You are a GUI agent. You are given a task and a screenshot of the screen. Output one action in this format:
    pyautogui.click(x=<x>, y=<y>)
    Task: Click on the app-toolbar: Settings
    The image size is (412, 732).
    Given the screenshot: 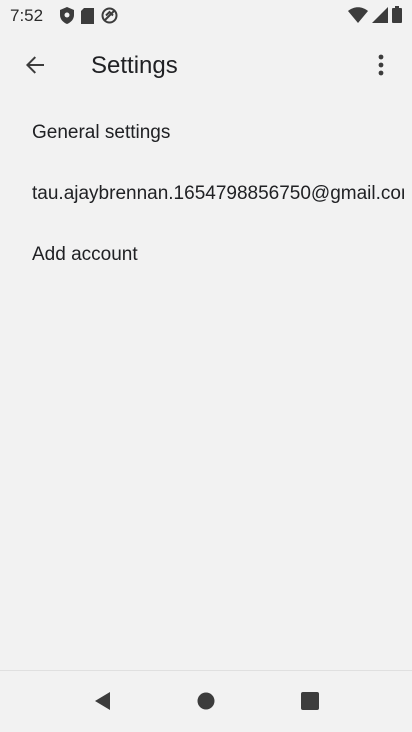 What is the action you would take?
    pyautogui.click(x=206, y=66)
    